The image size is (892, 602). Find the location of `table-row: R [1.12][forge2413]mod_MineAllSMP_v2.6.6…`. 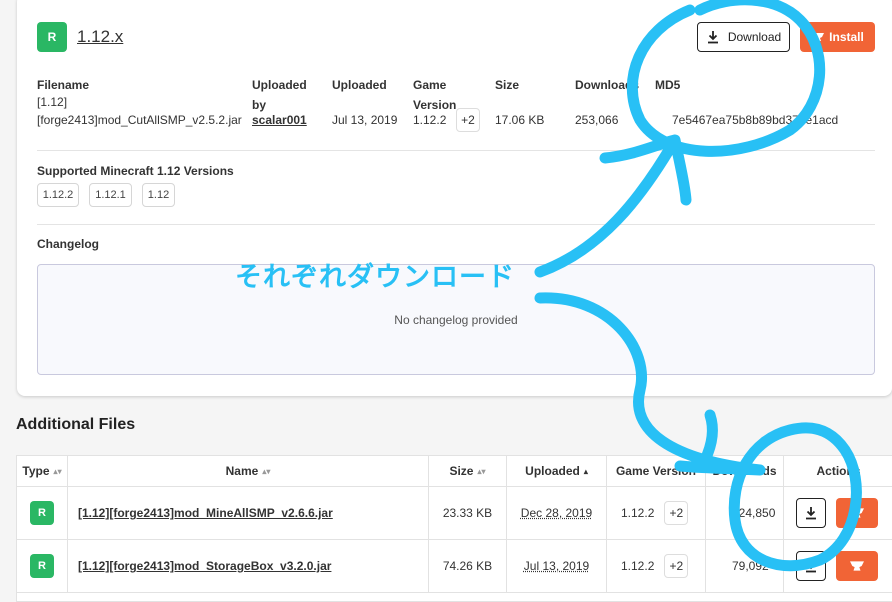

table-row: R [1.12][forge2413]mod_MineAllSMP_v2.6.6… is located at coordinates (454, 513).